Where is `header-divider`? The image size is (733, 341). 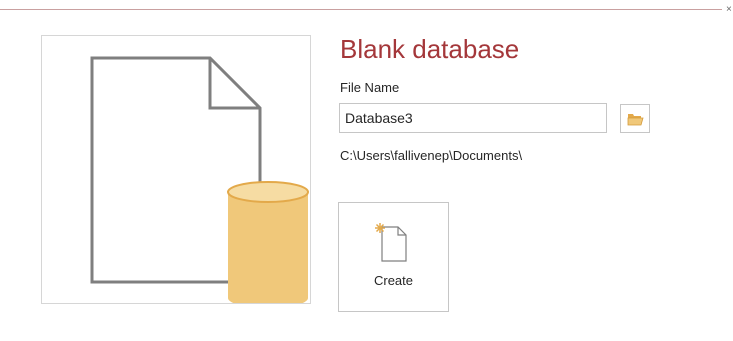 header-divider is located at coordinates (361, 9).